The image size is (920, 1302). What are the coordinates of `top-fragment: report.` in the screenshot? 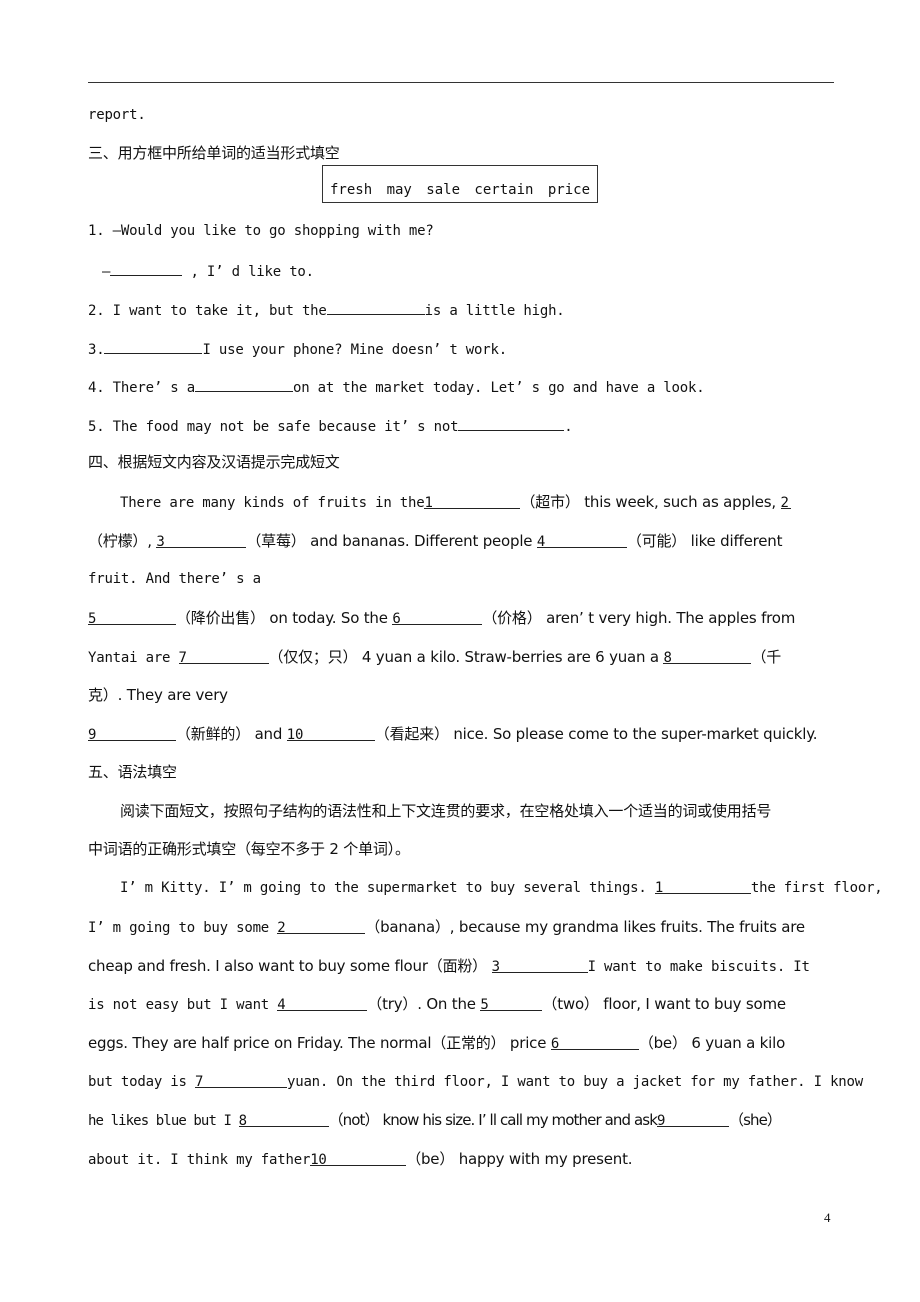 It's located at (117, 115).